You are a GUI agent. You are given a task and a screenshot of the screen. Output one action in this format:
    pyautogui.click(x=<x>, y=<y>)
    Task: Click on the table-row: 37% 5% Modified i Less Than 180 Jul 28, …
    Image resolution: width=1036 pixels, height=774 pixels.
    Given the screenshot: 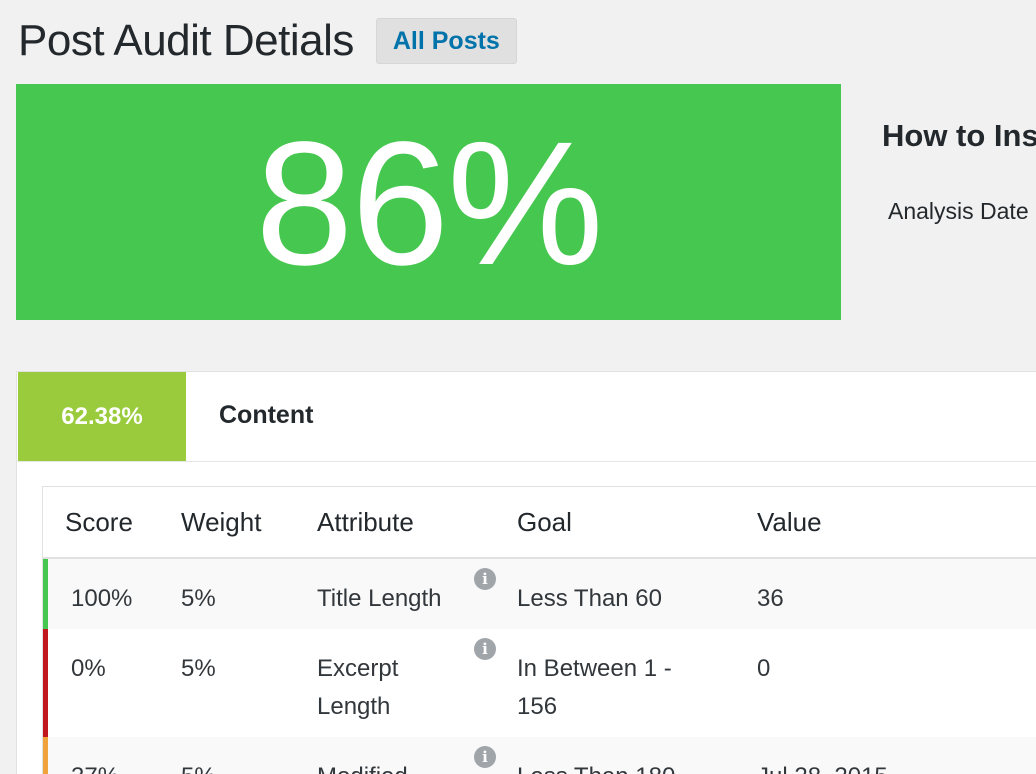 What is the action you would take?
    pyautogui.click(x=539, y=755)
    